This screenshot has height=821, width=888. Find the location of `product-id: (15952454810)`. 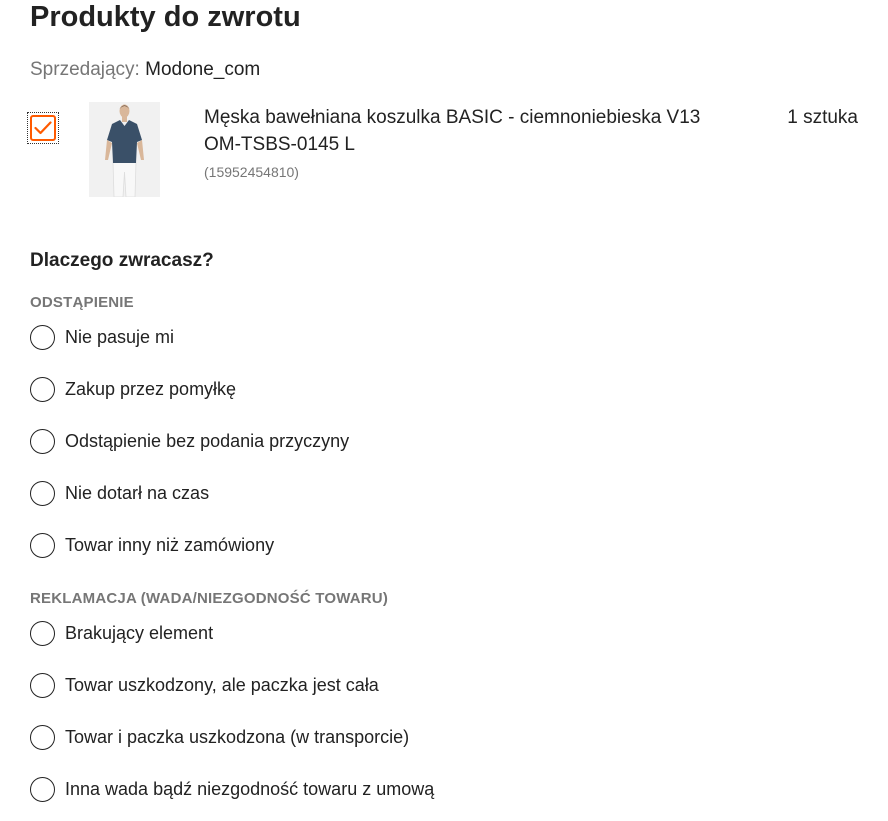

product-id: (15952454810) is located at coordinates (251, 172).